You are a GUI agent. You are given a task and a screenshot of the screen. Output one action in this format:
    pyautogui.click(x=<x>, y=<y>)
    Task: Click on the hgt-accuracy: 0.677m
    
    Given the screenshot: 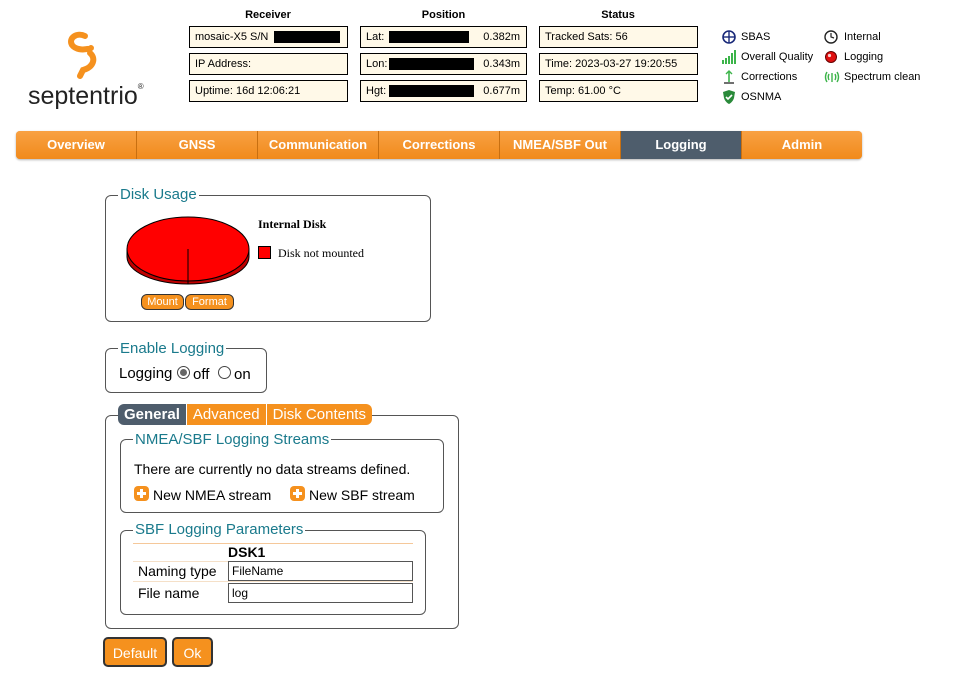 What is the action you would take?
    pyautogui.click(x=501, y=91)
    